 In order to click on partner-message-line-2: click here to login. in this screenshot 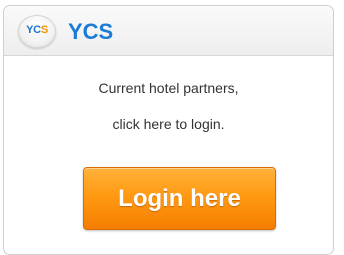, I will do `click(168, 124)`.